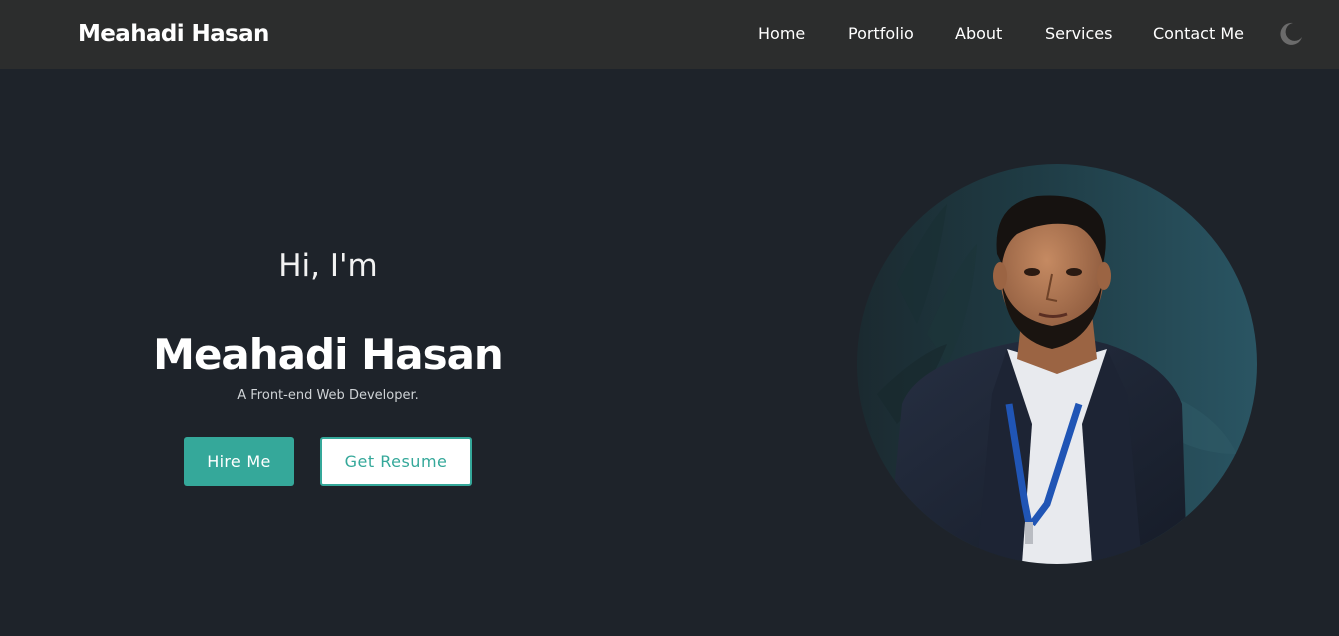 The width and height of the screenshot is (1339, 636). What do you see at coordinates (328, 266) in the screenshot?
I see `hero-greeting: Hi, I'm` at bounding box center [328, 266].